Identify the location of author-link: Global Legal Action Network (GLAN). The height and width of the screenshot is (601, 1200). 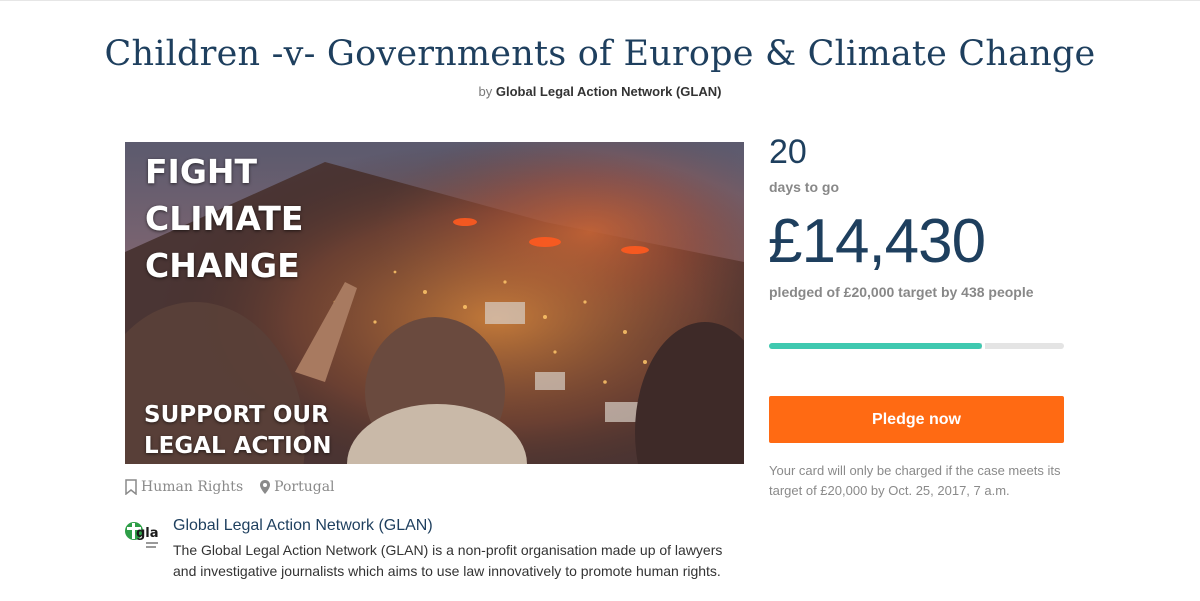
(609, 91).